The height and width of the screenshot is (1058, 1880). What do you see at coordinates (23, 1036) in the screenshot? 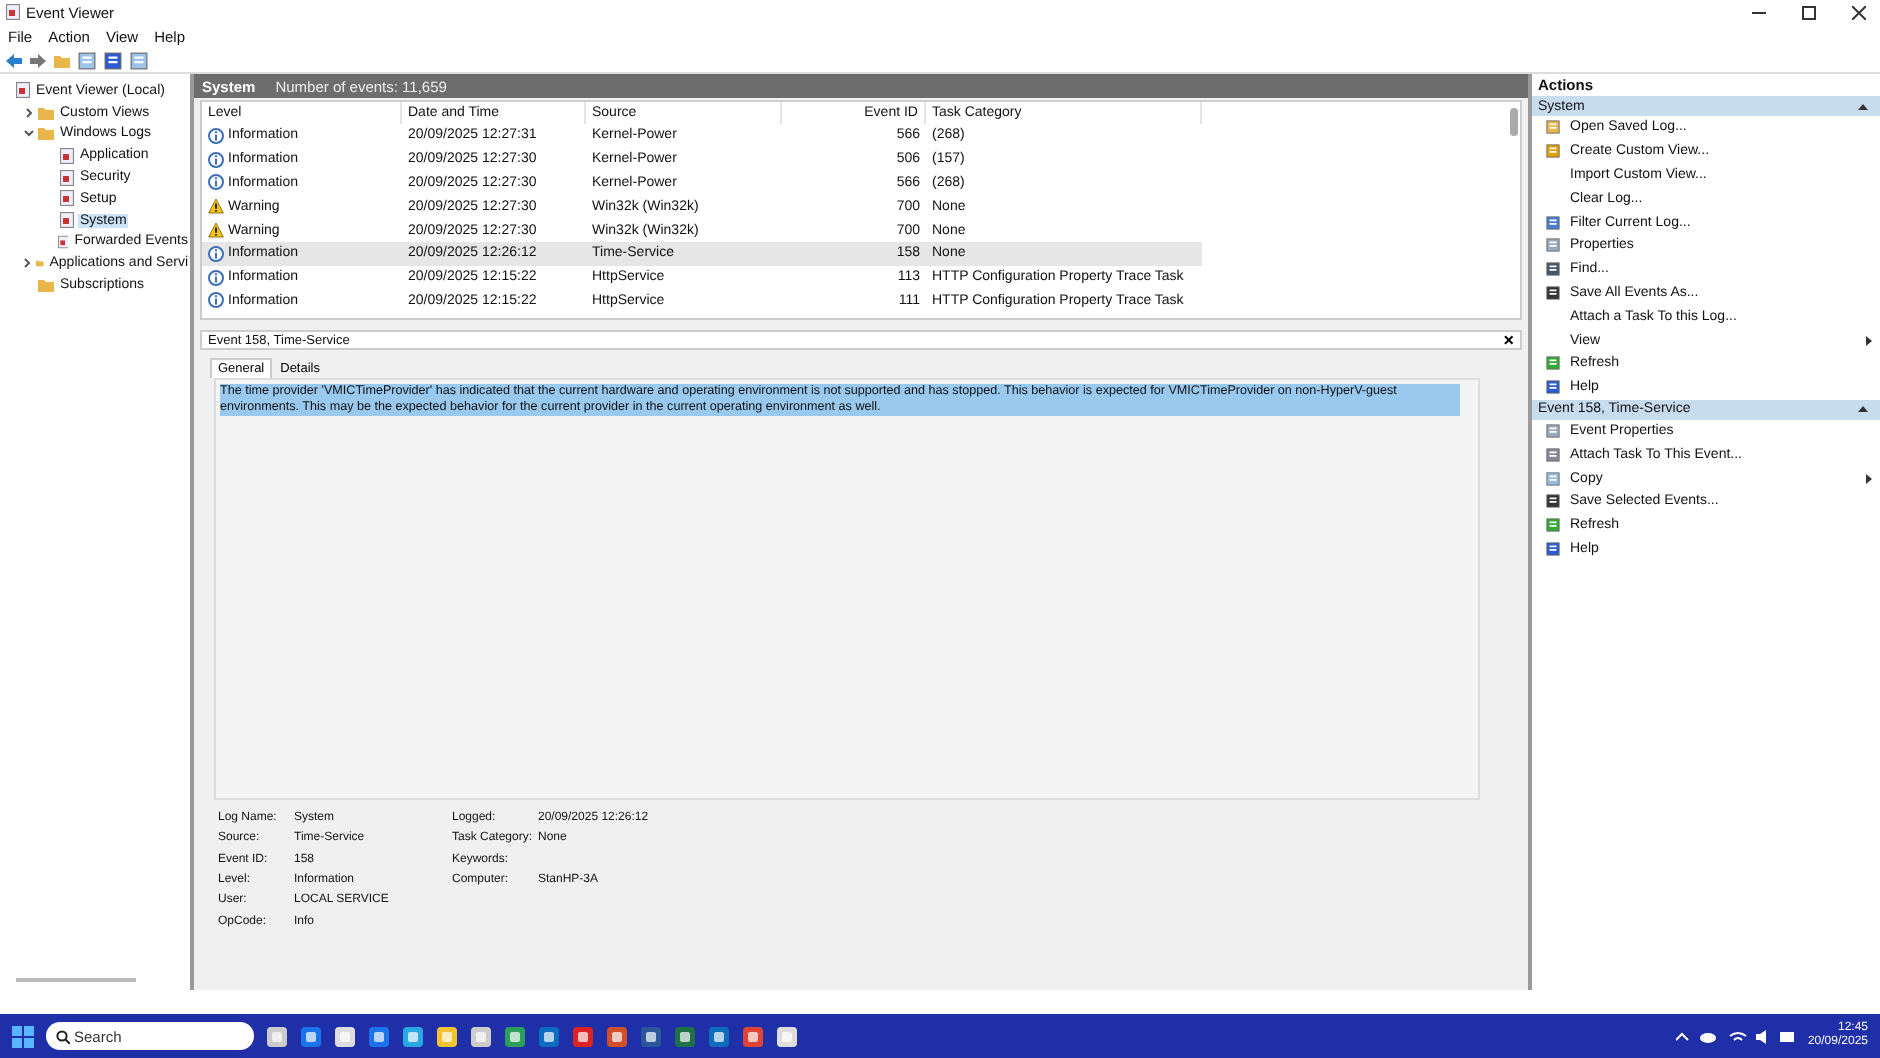
I see `start-icon` at bounding box center [23, 1036].